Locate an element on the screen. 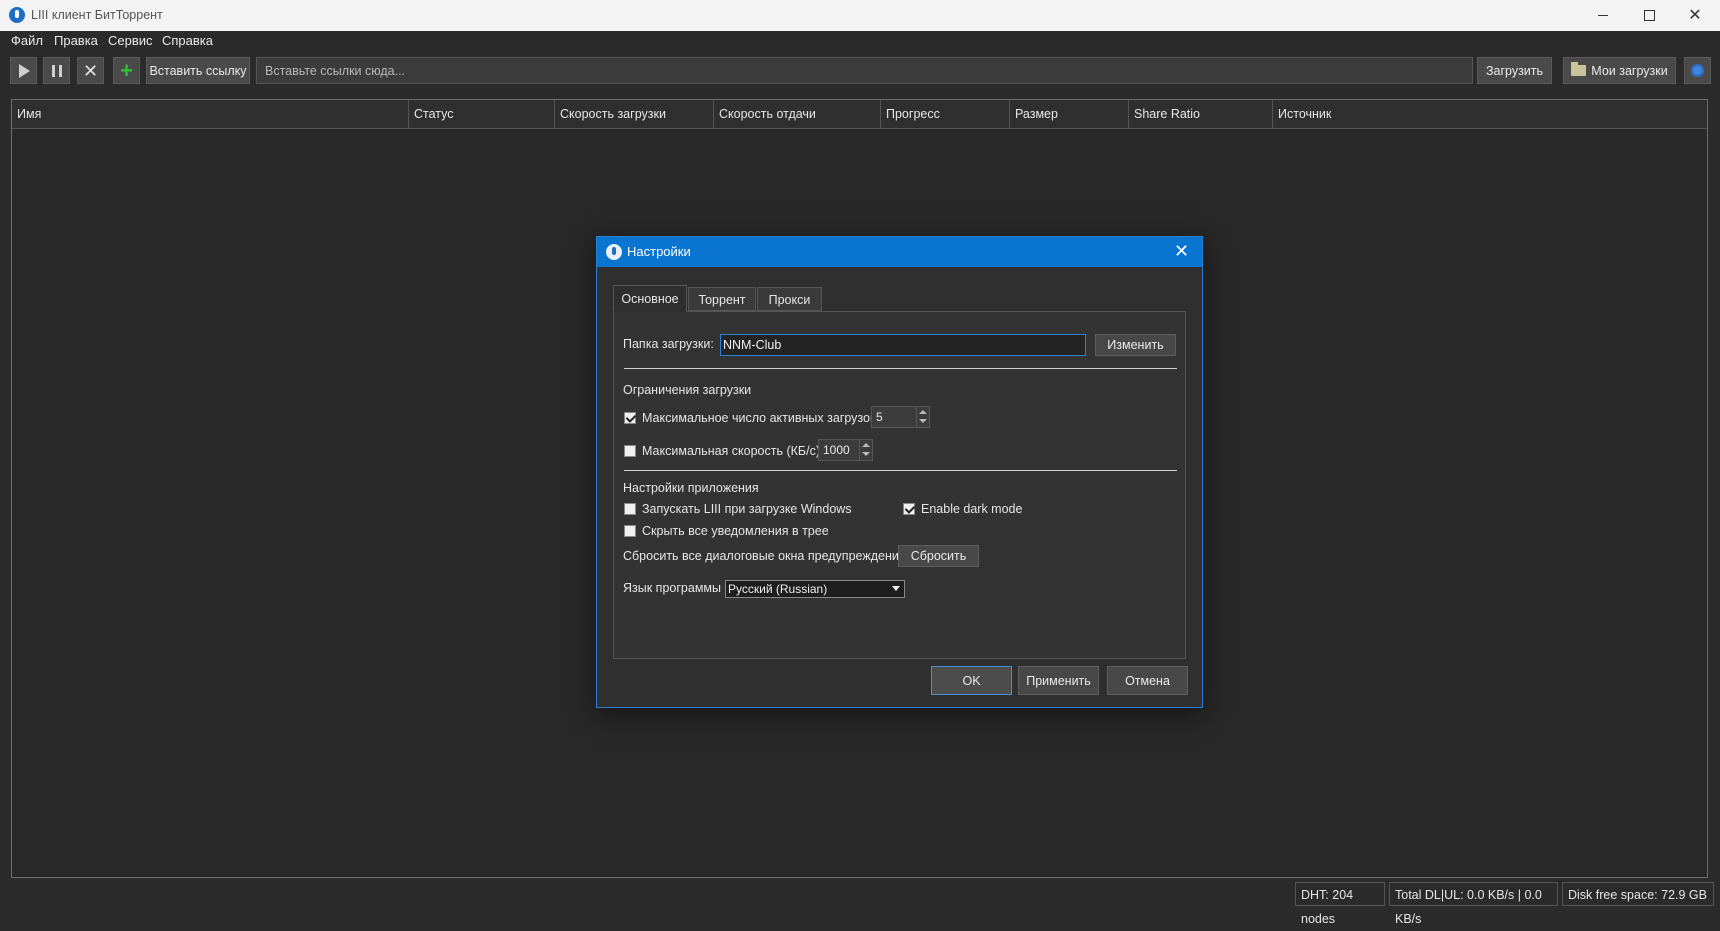 The height and width of the screenshot is (931, 1720). dark-mode-label: Enable dark mode is located at coordinates (972, 509).